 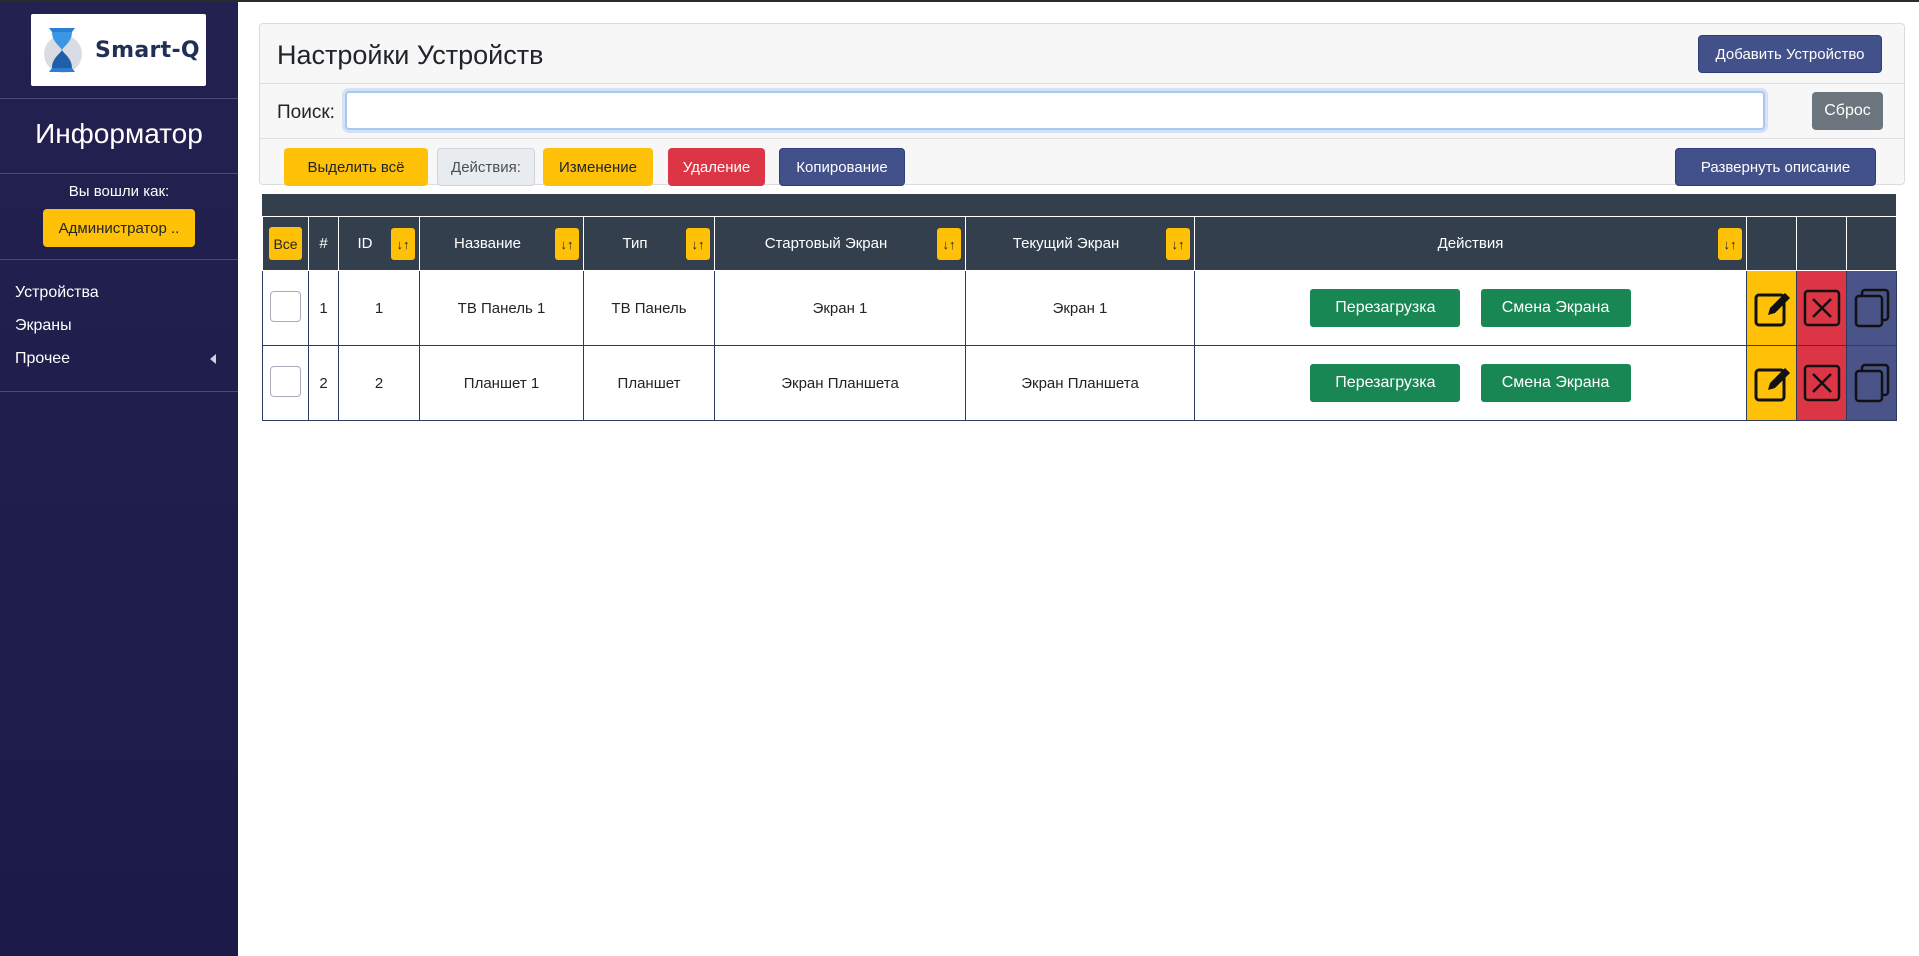 I want to click on cell-id: 2, so click(x=379, y=383).